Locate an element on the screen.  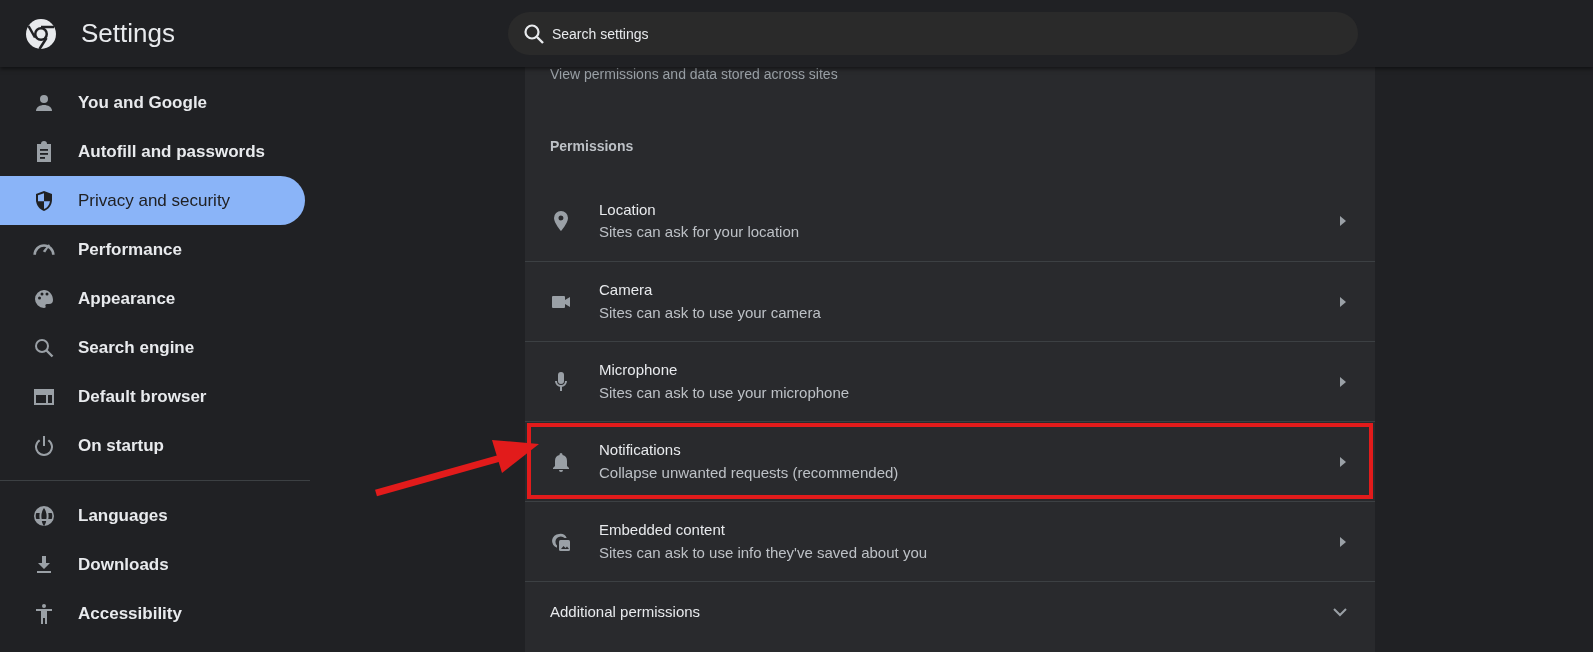
browser-logo is located at coordinates (41, 33).